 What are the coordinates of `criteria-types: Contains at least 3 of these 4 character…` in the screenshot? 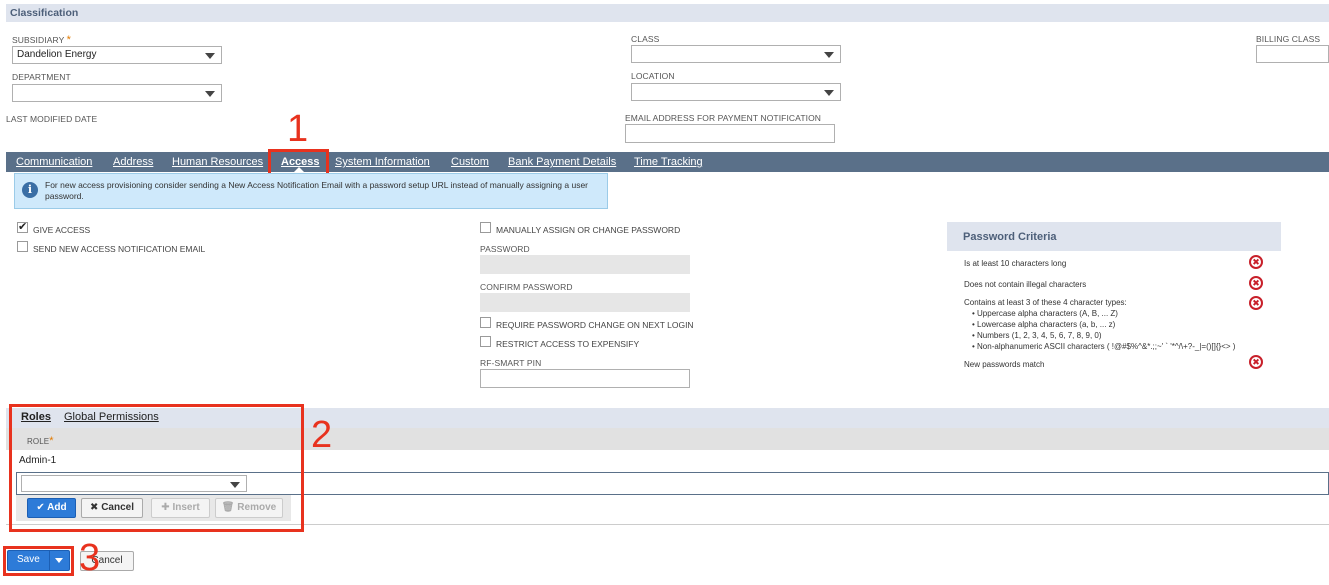 It's located at (1045, 302).